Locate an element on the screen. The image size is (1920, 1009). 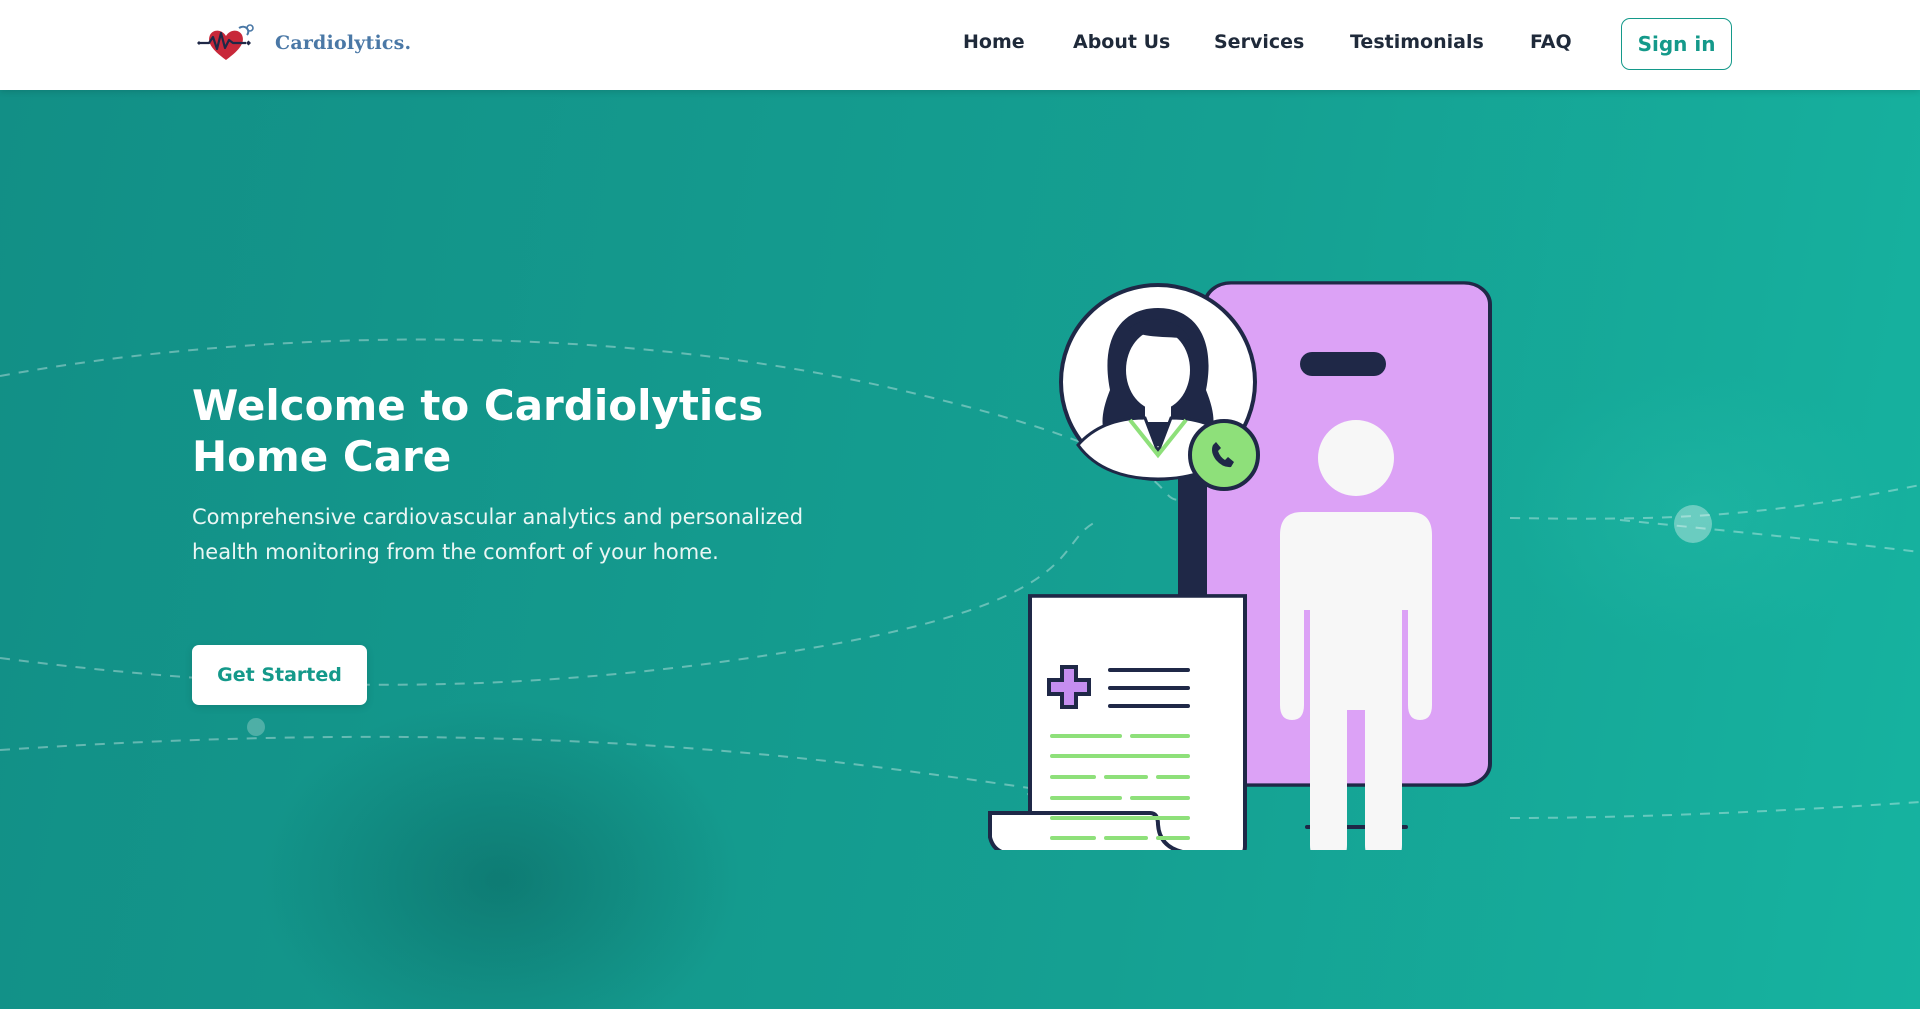
get-started-button: Get Started is located at coordinates (279, 675).